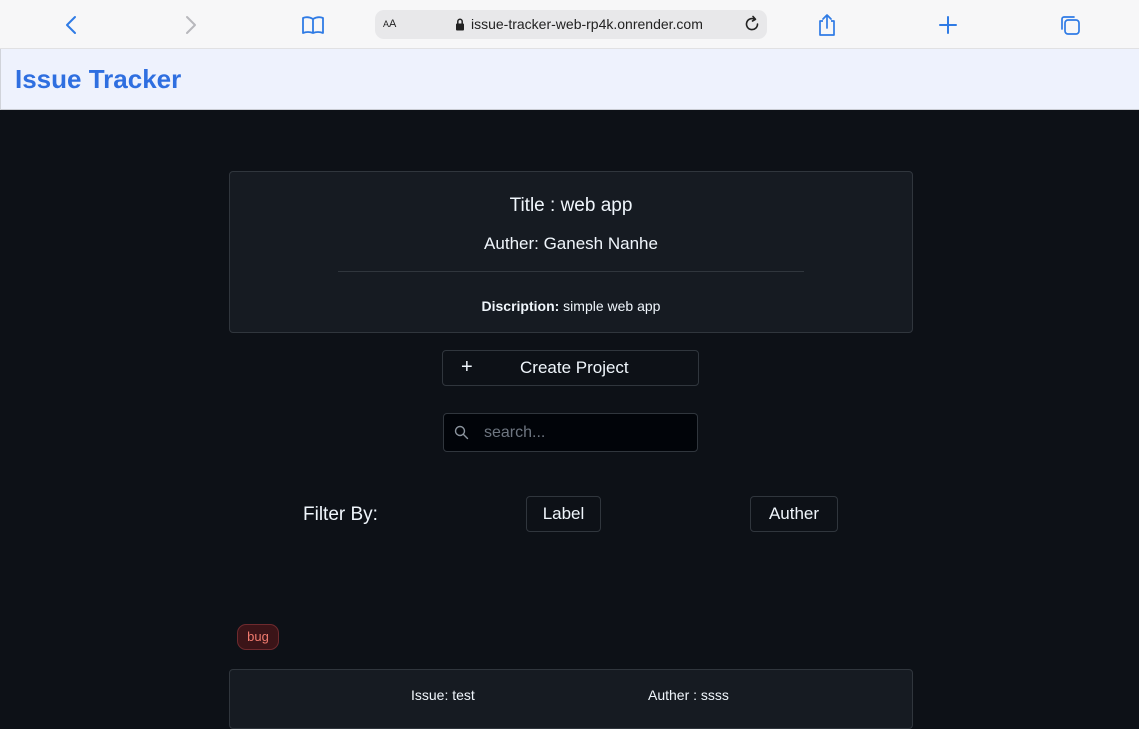 This screenshot has height=729, width=1139. I want to click on browser-toolbar: AA issue-tracker-web-rp4k.onrender.com, so click(569, 24).